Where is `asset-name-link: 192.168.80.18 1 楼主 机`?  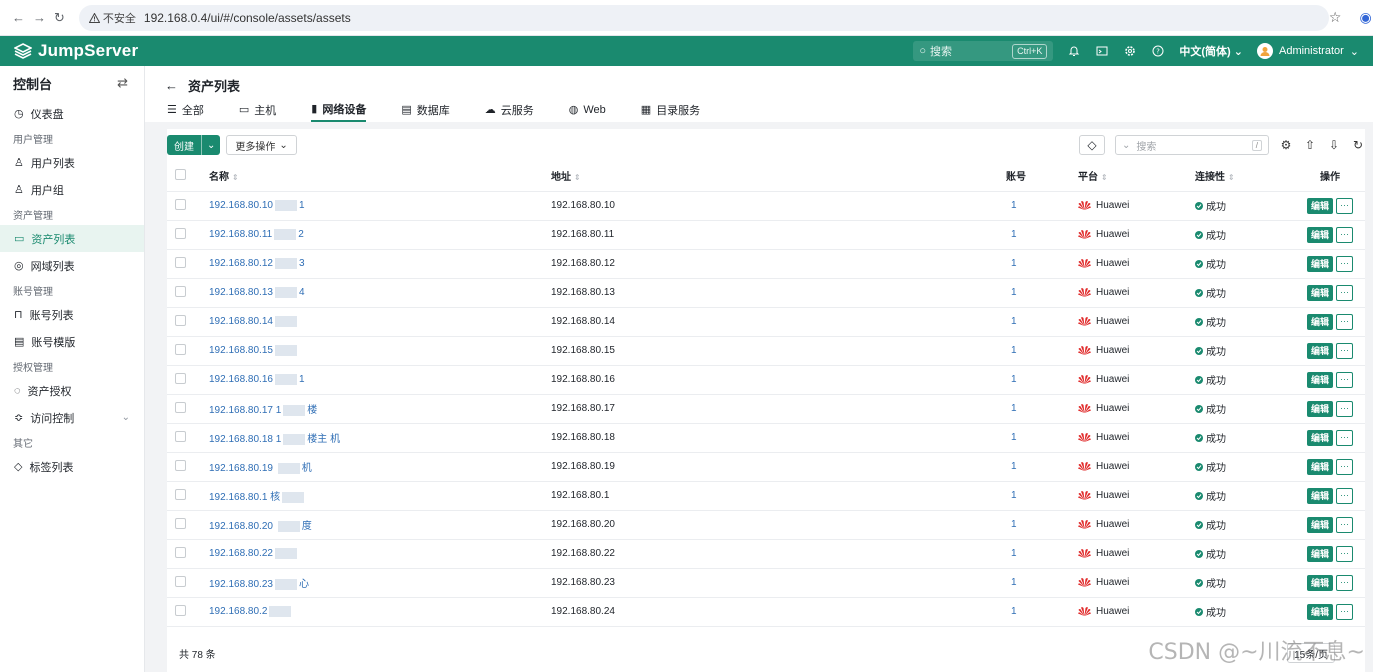 asset-name-link: 192.168.80.18 1 楼主 机 is located at coordinates (274, 439).